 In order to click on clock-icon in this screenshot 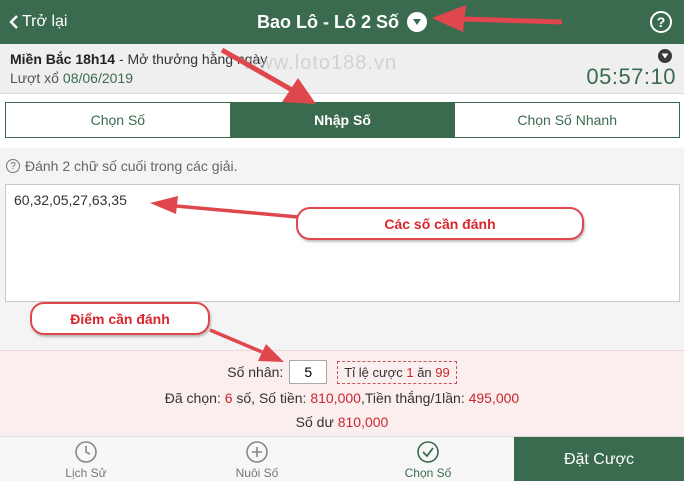, I will do `click(86, 451)`.